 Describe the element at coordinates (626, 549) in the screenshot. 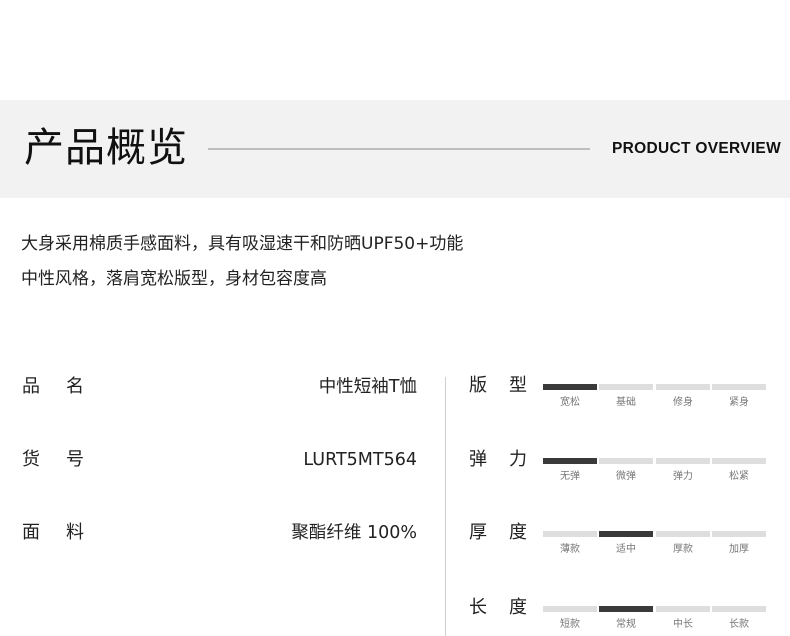

I see `scale-option-thickness-2: 适中` at that location.